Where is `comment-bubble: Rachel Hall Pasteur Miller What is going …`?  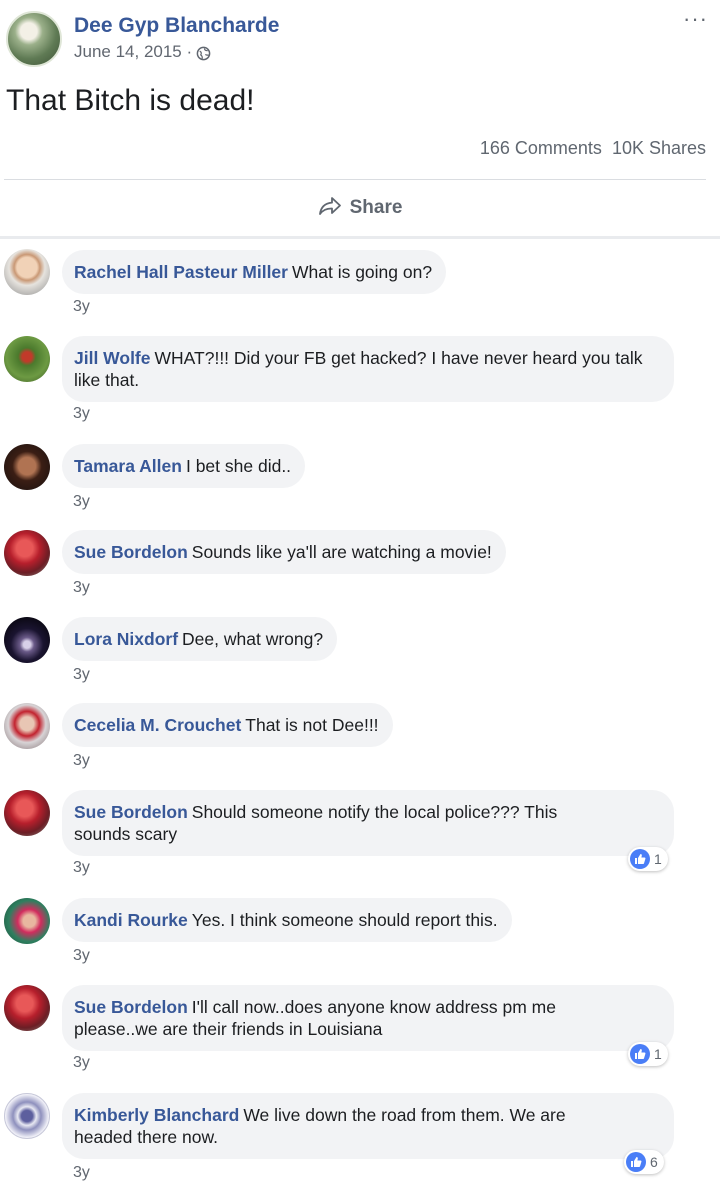 comment-bubble: Rachel Hall Pasteur Miller What is going … is located at coordinates (254, 272).